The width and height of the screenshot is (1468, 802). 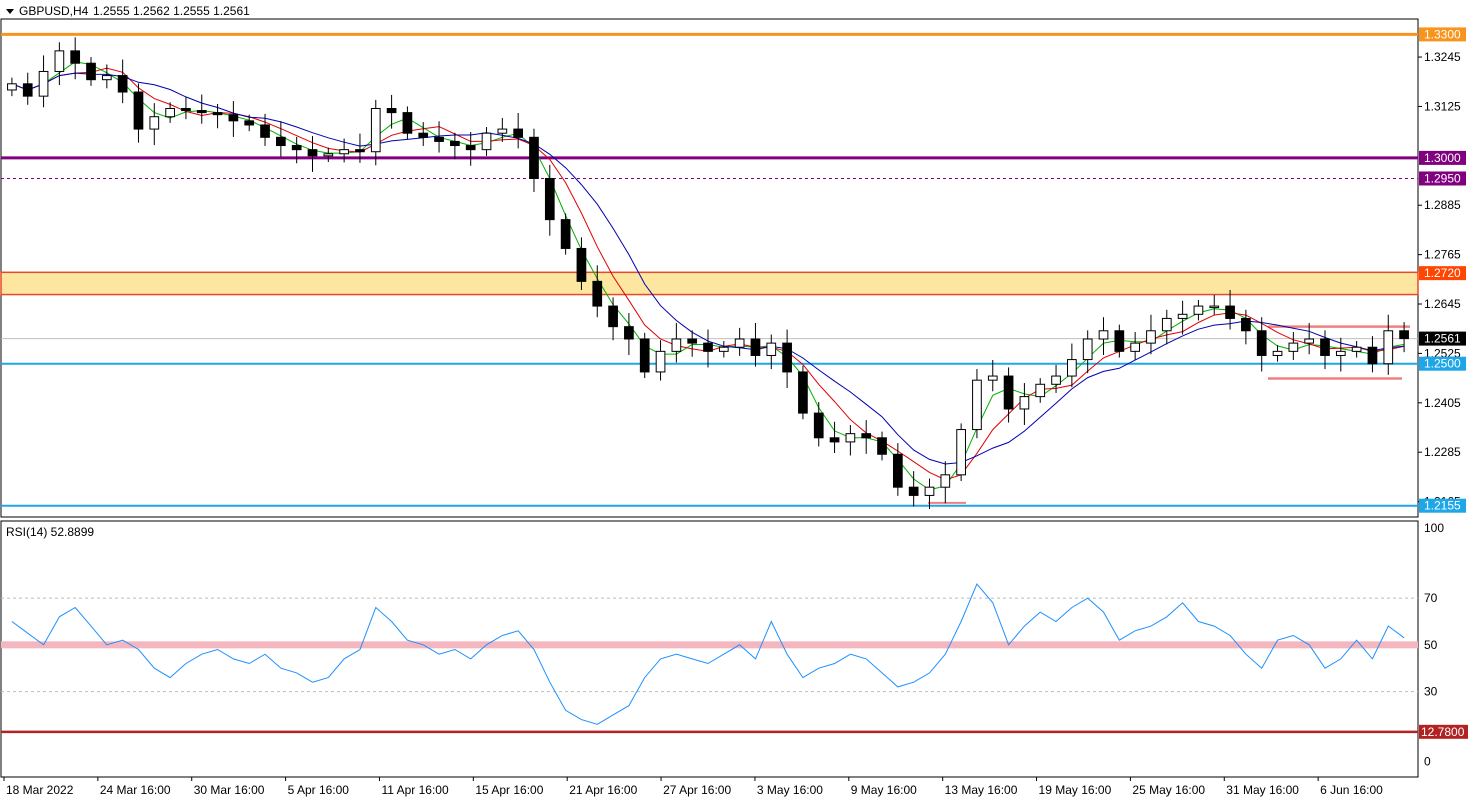 What do you see at coordinates (1351, 790) in the screenshot?
I see `time-label: 6 Jun 16:00` at bounding box center [1351, 790].